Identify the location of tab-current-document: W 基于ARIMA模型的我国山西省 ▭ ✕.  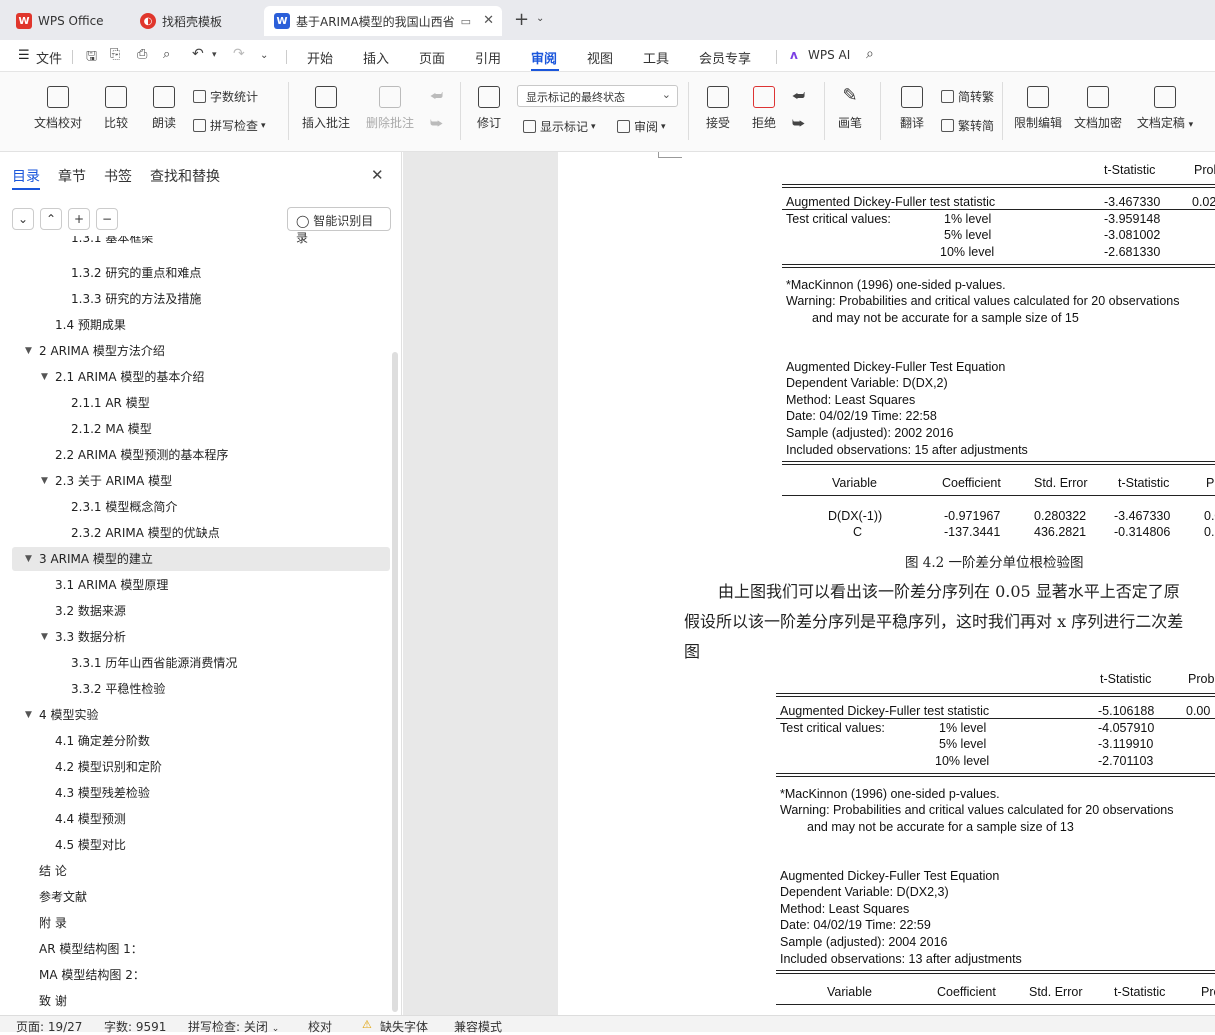
(383, 21).